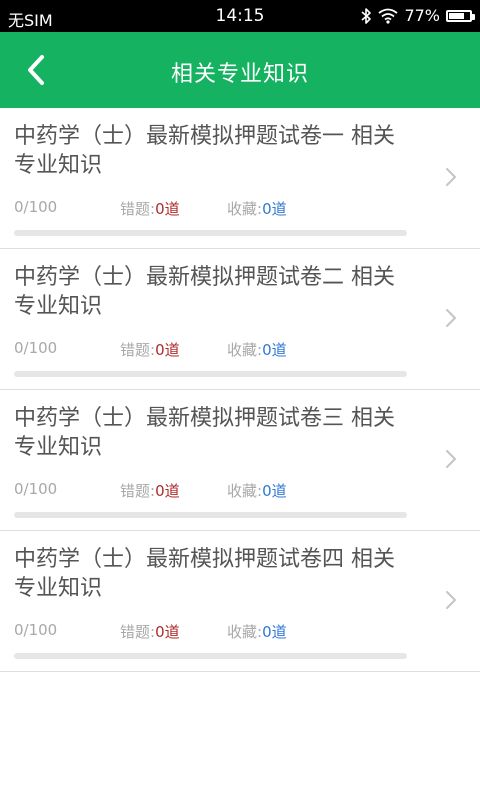  I want to click on exam-title: 中药学（士）最新模拟押题试卷二 相关专业知识, so click(204, 292).